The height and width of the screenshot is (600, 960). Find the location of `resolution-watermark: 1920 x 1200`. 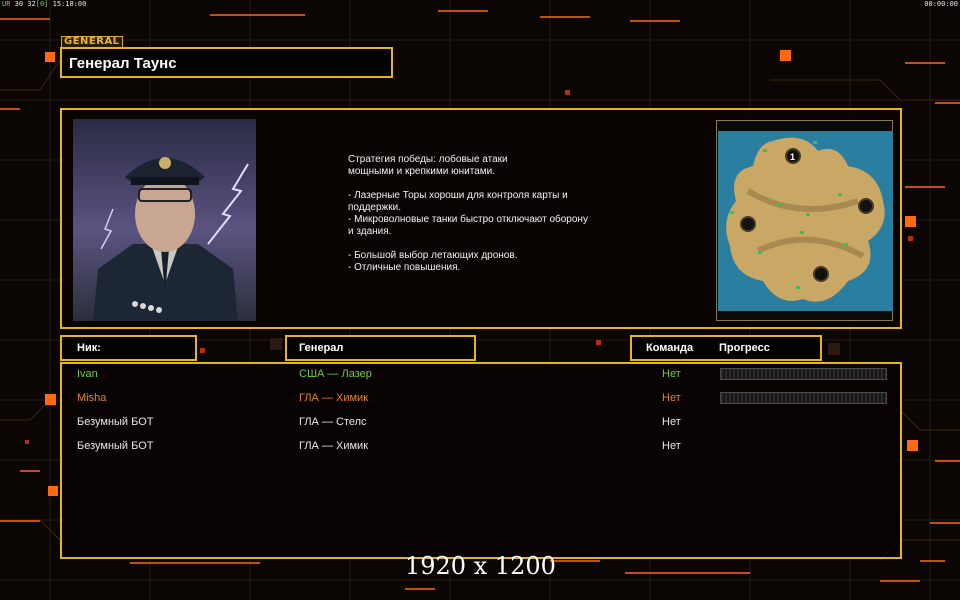

resolution-watermark: 1920 x 1200 is located at coordinates (480, 566).